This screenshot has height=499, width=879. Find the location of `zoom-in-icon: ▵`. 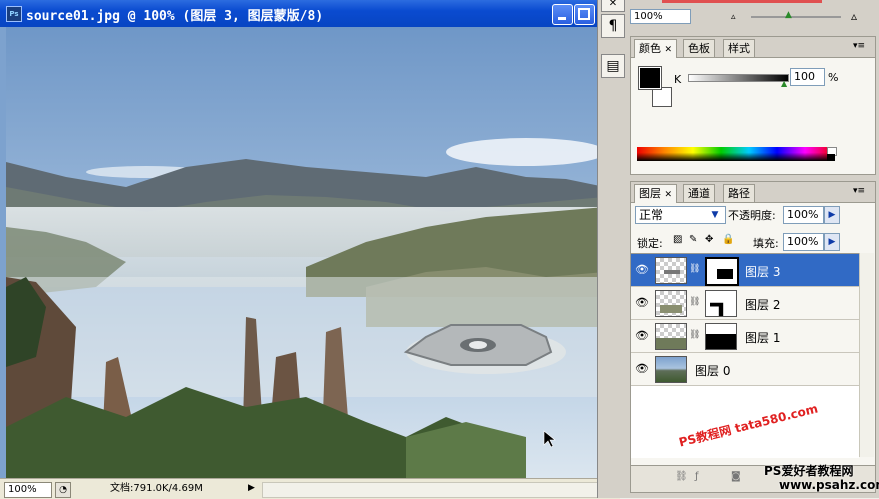

zoom-in-icon: ▵ is located at coordinates (854, 16).